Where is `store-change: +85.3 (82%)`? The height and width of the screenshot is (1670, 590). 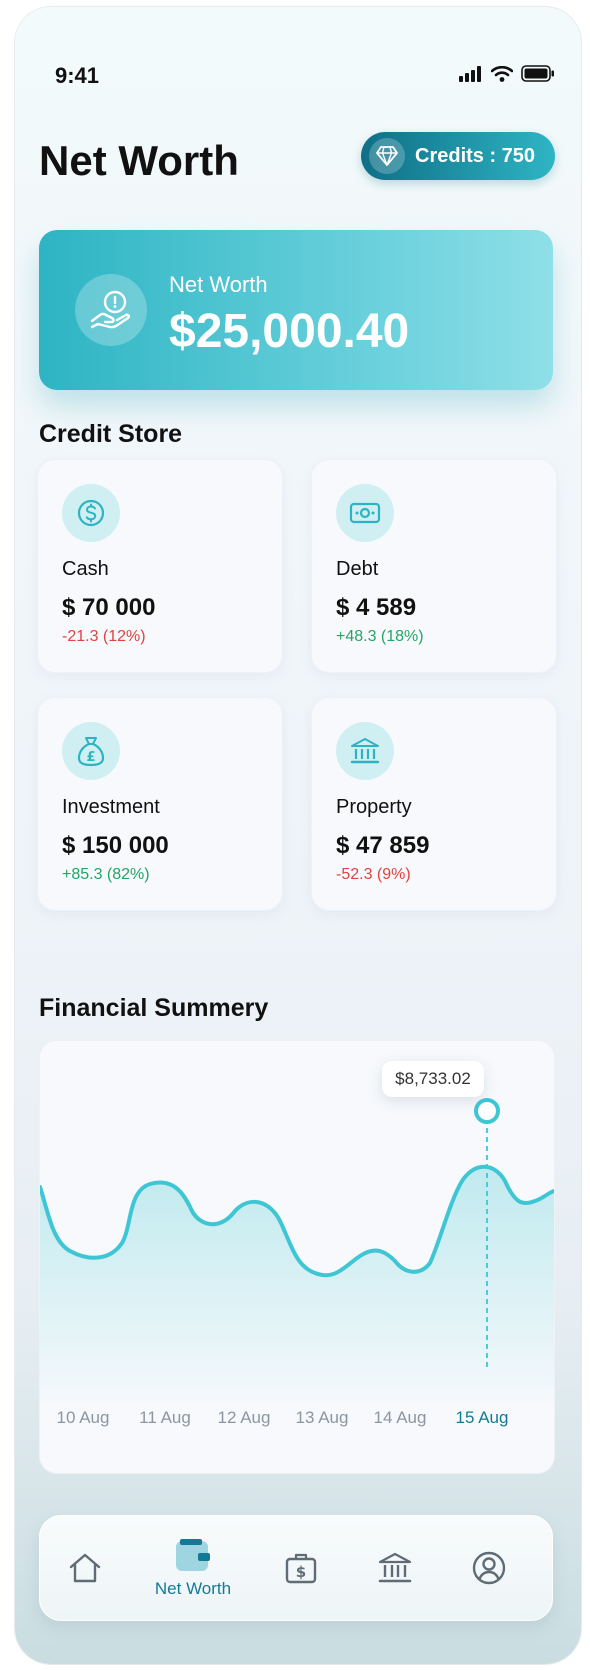 store-change: +85.3 (82%) is located at coordinates (106, 874).